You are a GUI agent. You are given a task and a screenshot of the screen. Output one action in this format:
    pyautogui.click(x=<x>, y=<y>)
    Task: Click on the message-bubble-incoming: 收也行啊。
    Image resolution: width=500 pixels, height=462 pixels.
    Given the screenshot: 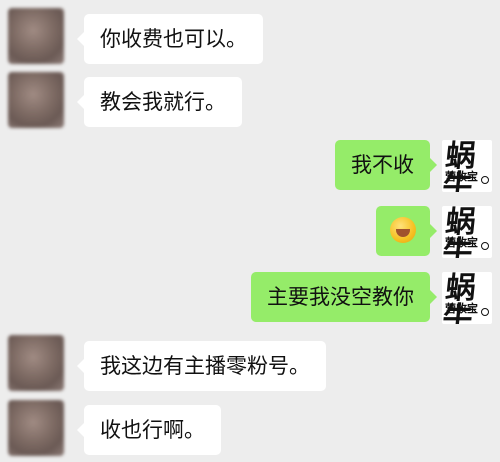 What is the action you would take?
    pyautogui.click(x=149, y=430)
    